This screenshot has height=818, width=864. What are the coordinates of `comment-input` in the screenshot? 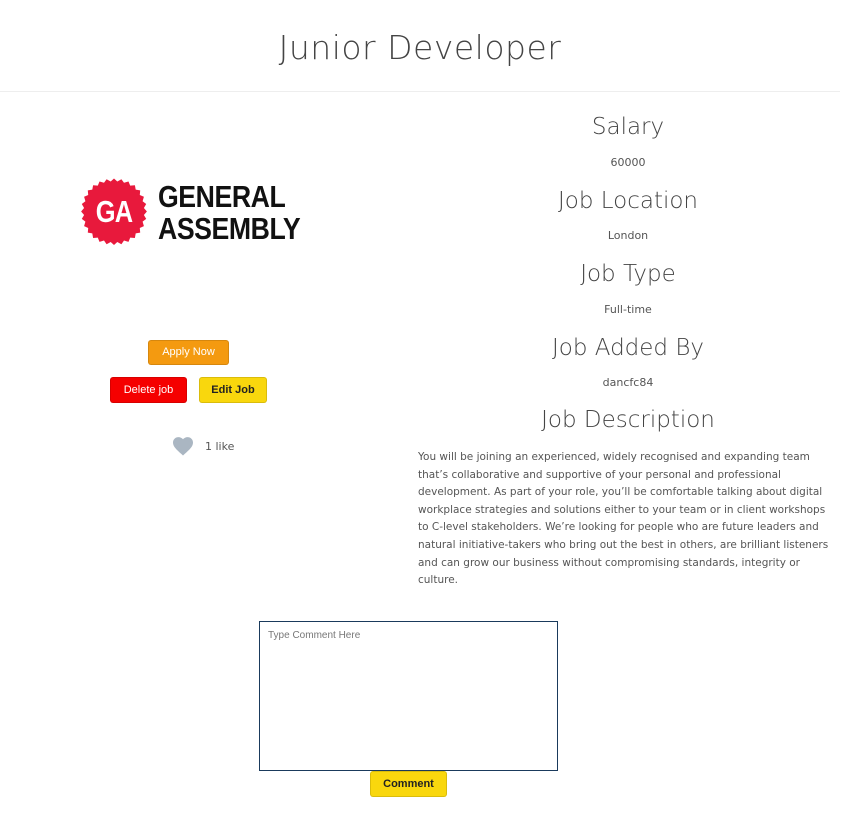 It's located at (408, 696).